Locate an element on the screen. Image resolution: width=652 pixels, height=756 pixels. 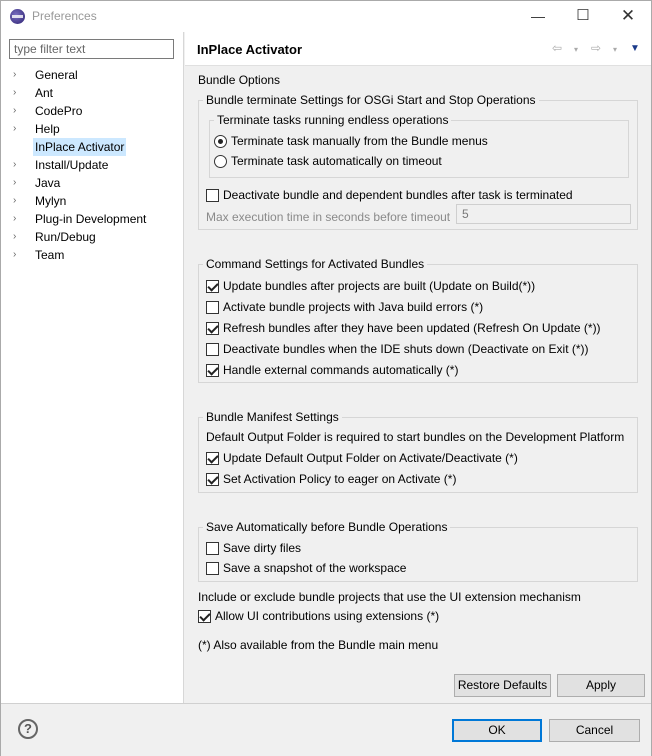
help-icon: ? is located at coordinates (28, 729).